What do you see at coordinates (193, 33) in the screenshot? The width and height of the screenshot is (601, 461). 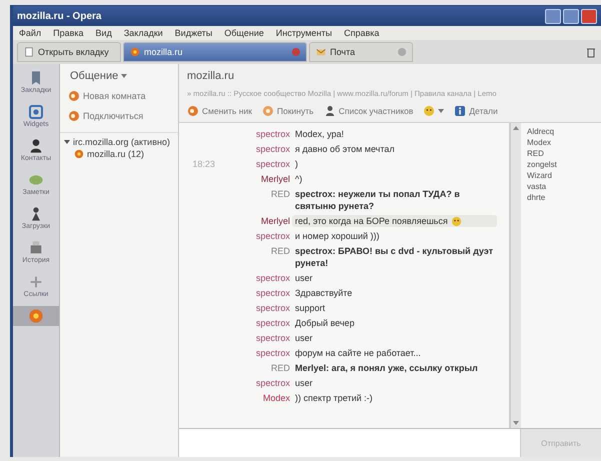 I see `menu-item: Виджеты` at bounding box center [193, 33].